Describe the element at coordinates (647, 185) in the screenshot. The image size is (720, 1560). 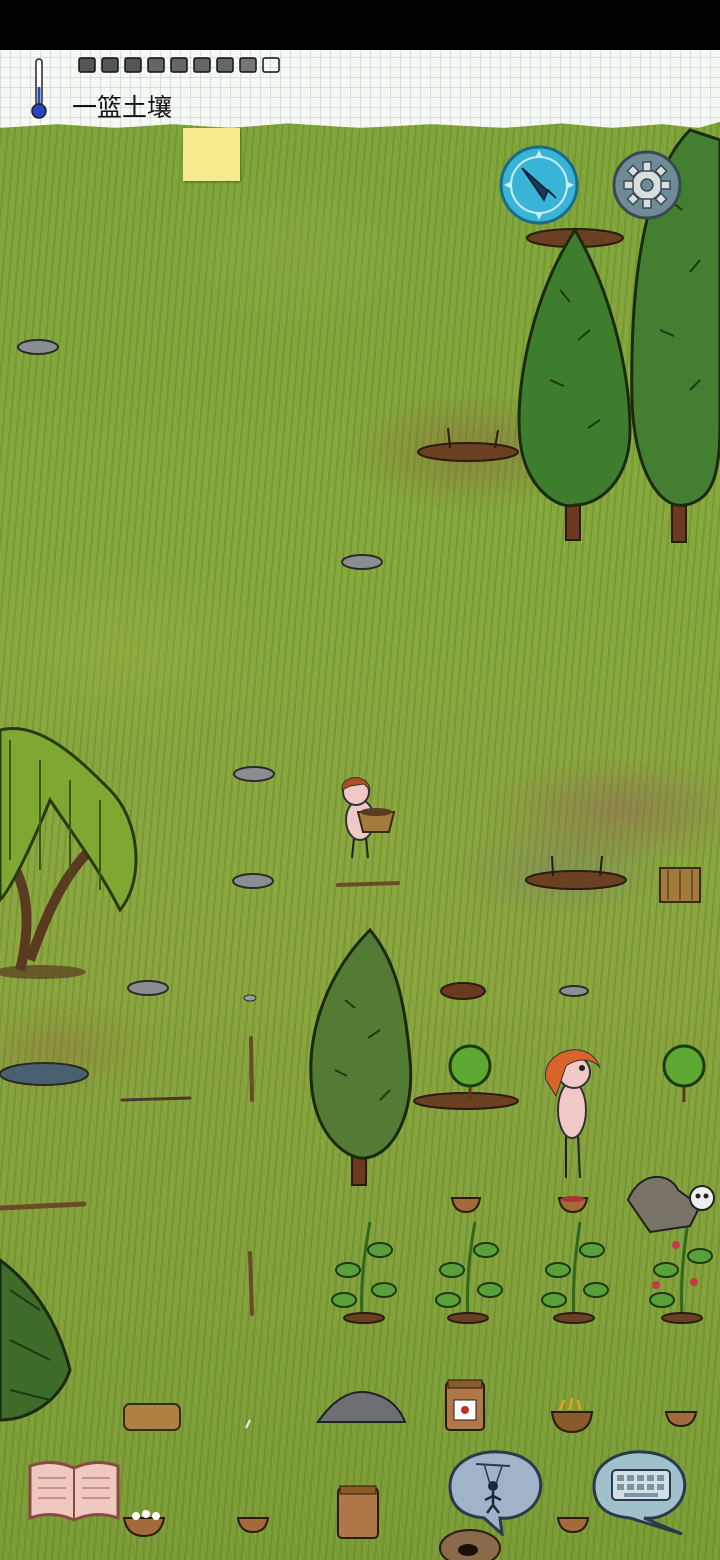
I see `gear-icon` at that location.